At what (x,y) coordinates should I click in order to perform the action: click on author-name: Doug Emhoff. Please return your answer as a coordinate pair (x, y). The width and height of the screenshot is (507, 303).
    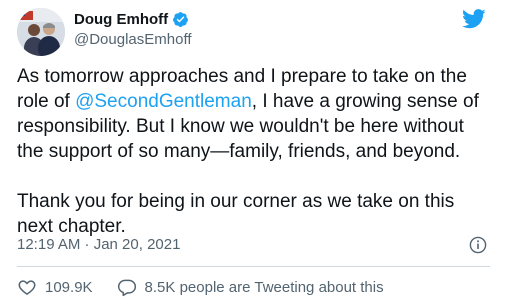
    Looking at the image, I should click on (121, 19).